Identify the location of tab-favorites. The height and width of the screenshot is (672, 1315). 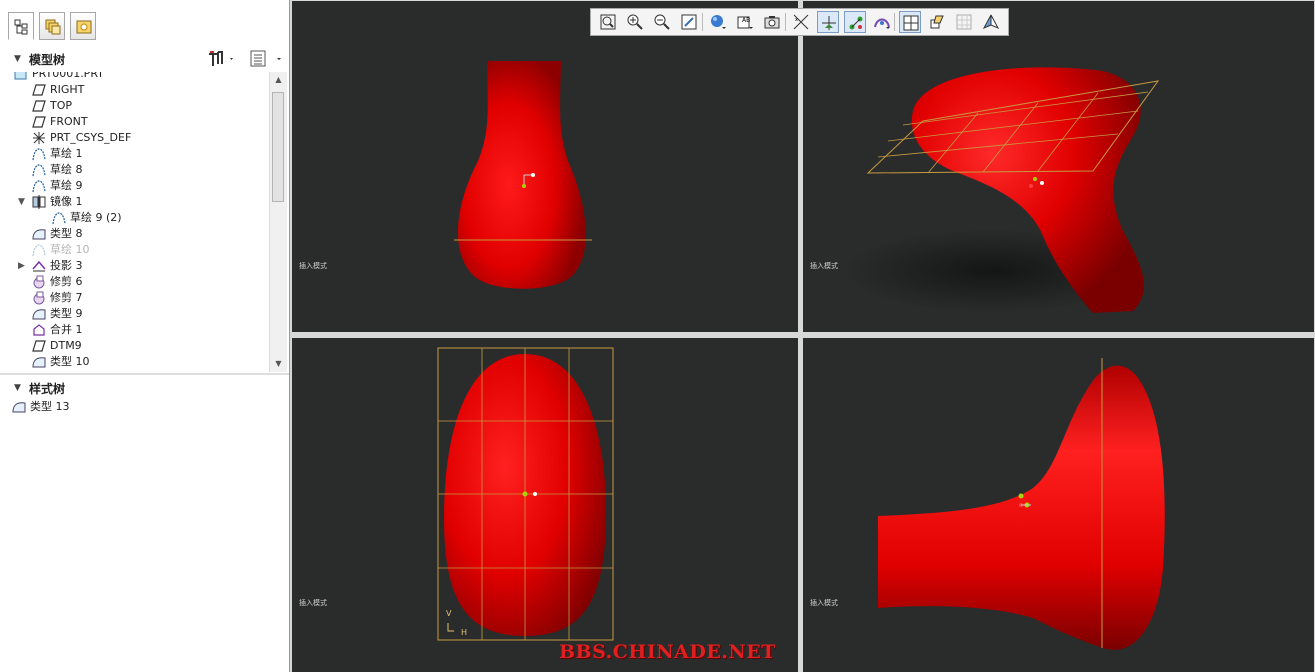
(83, 26).